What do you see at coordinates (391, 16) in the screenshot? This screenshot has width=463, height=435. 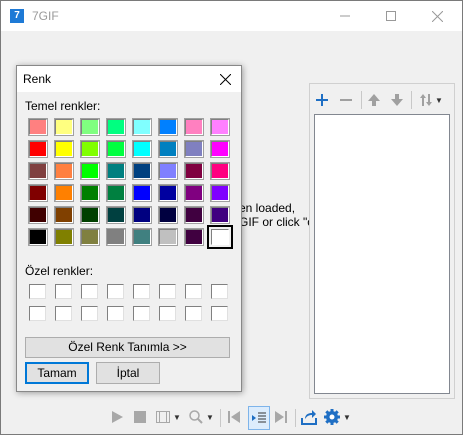 I see `maximize-button` at bounding box center [391, 16].